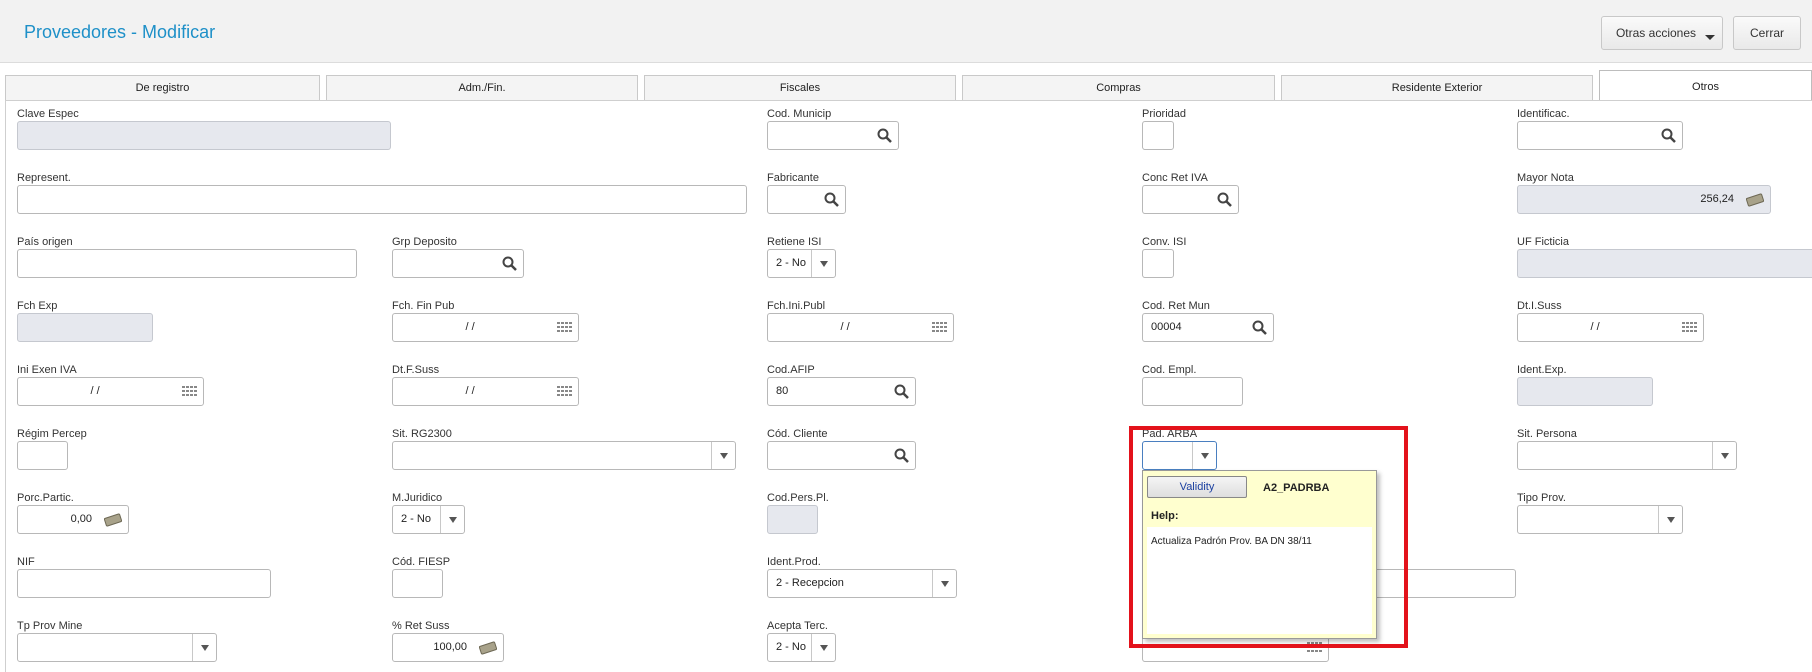  I want to click on other-actions-button: Otras acciones, so click(1662, 33).